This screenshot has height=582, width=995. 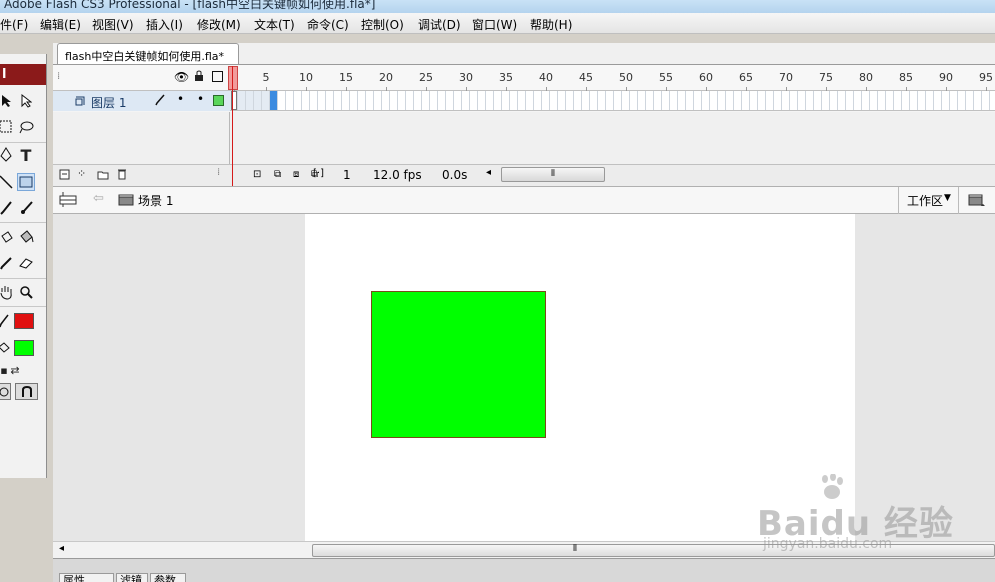 I want to click on baidu-watermark: Baidu 经验 jingyan.baidu.com, so click(x=855, y=514).